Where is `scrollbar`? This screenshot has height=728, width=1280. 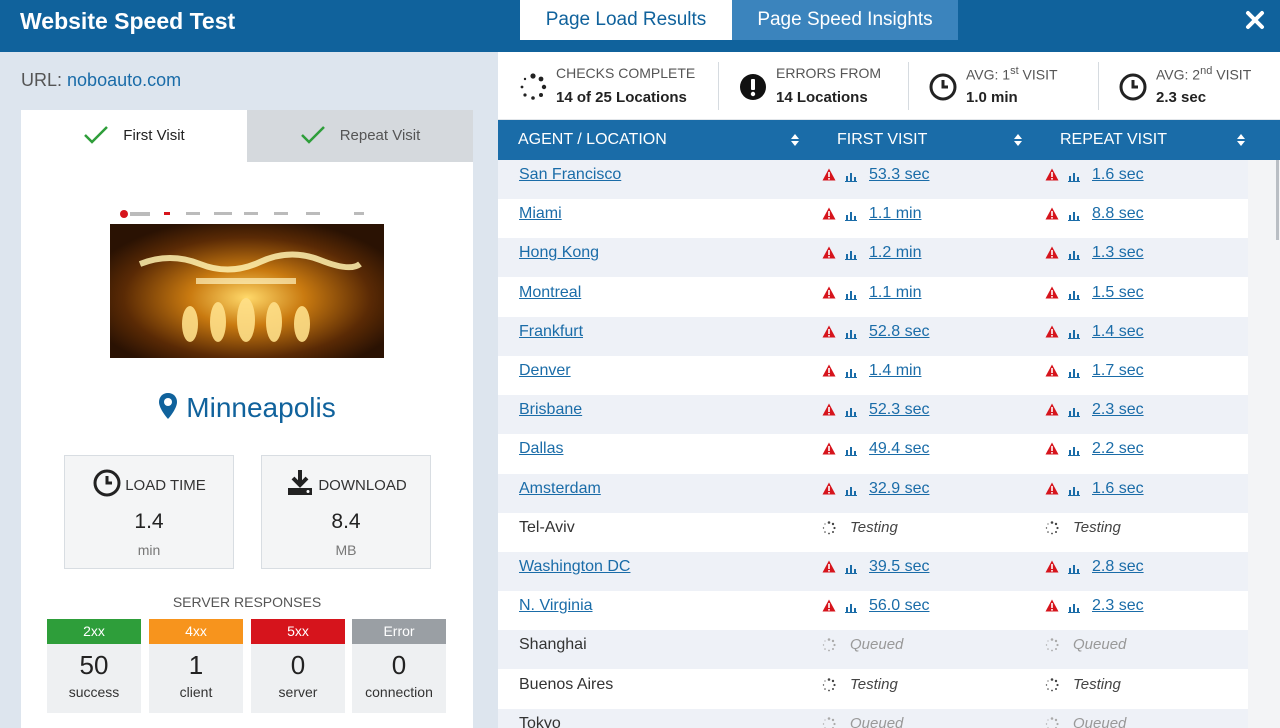 scrollbar is located at coordinates (1264, 444).